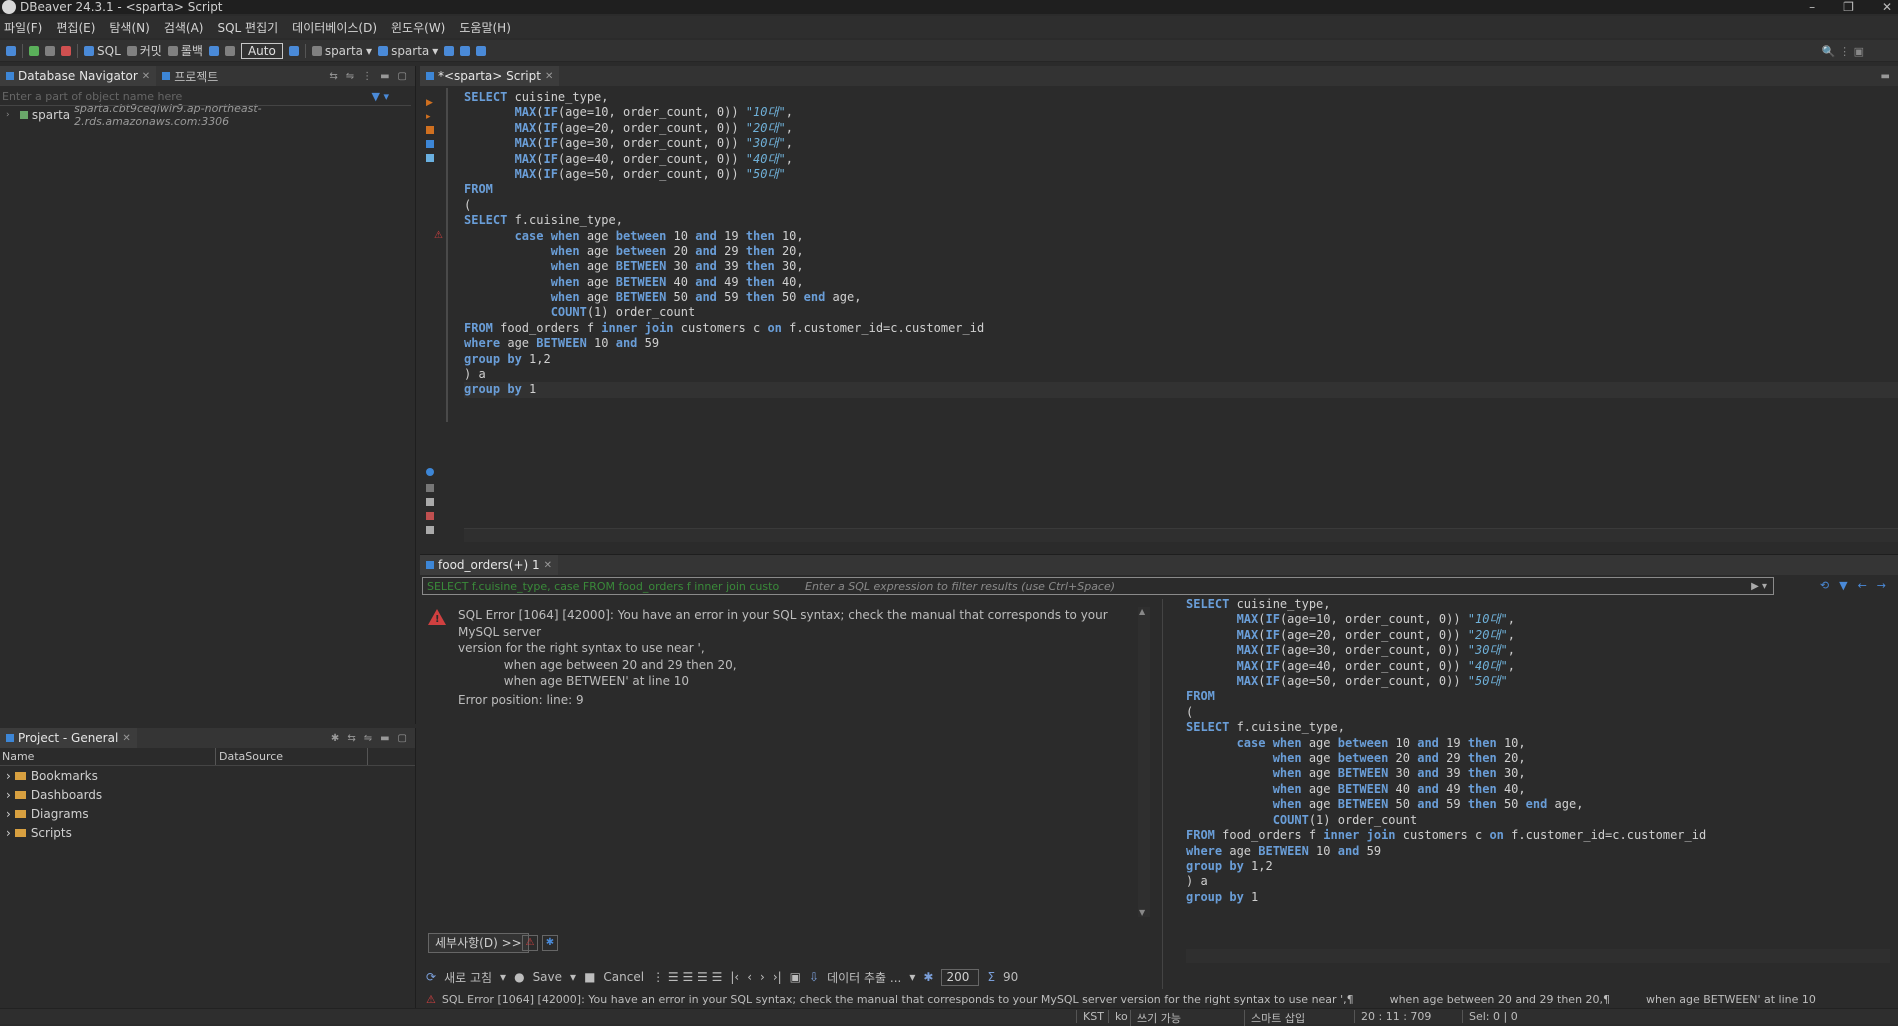  I want to click on cancel-icon: ■, so click(589, 977).